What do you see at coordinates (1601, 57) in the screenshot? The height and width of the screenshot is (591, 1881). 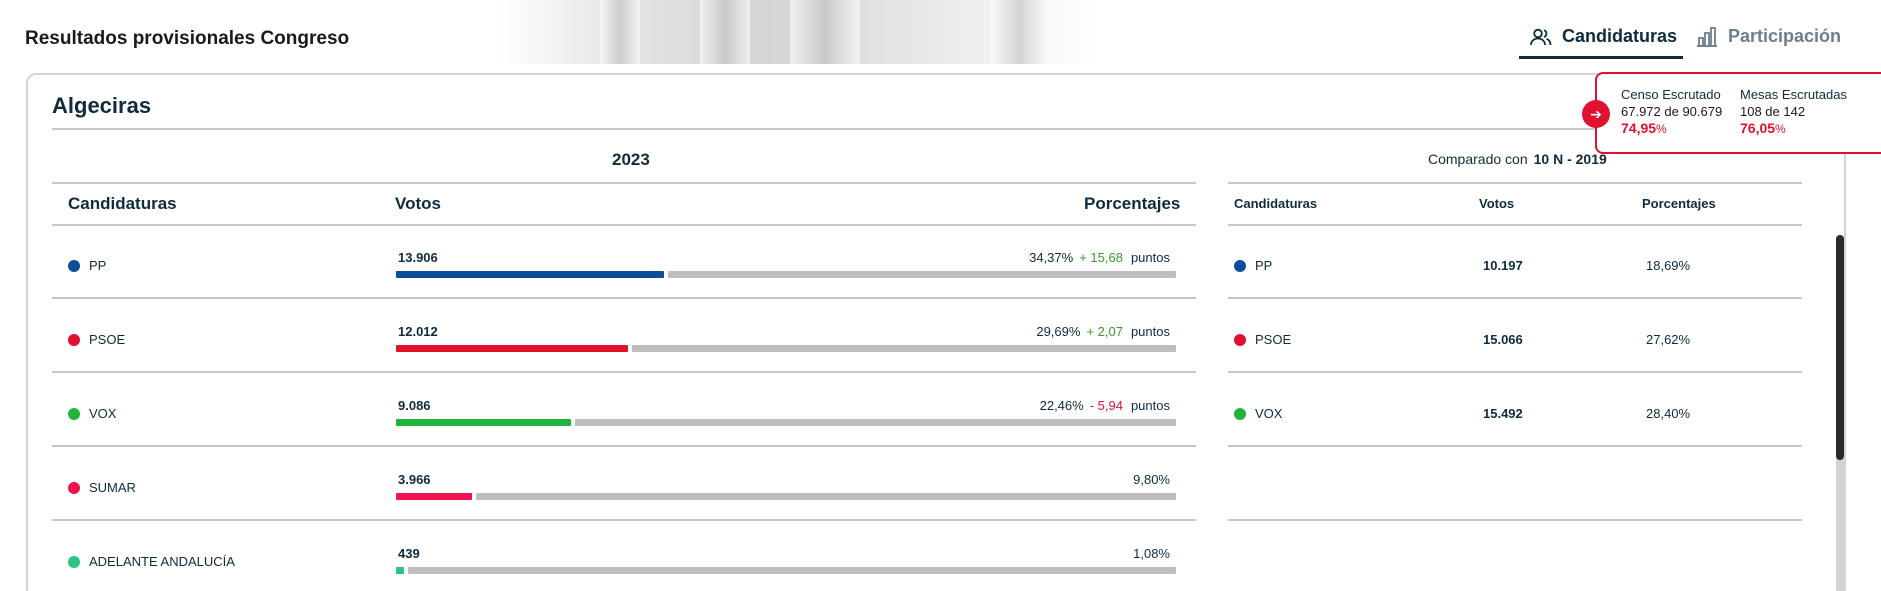 I see `active-tab-indicator` at bounding box center [1601, 57].